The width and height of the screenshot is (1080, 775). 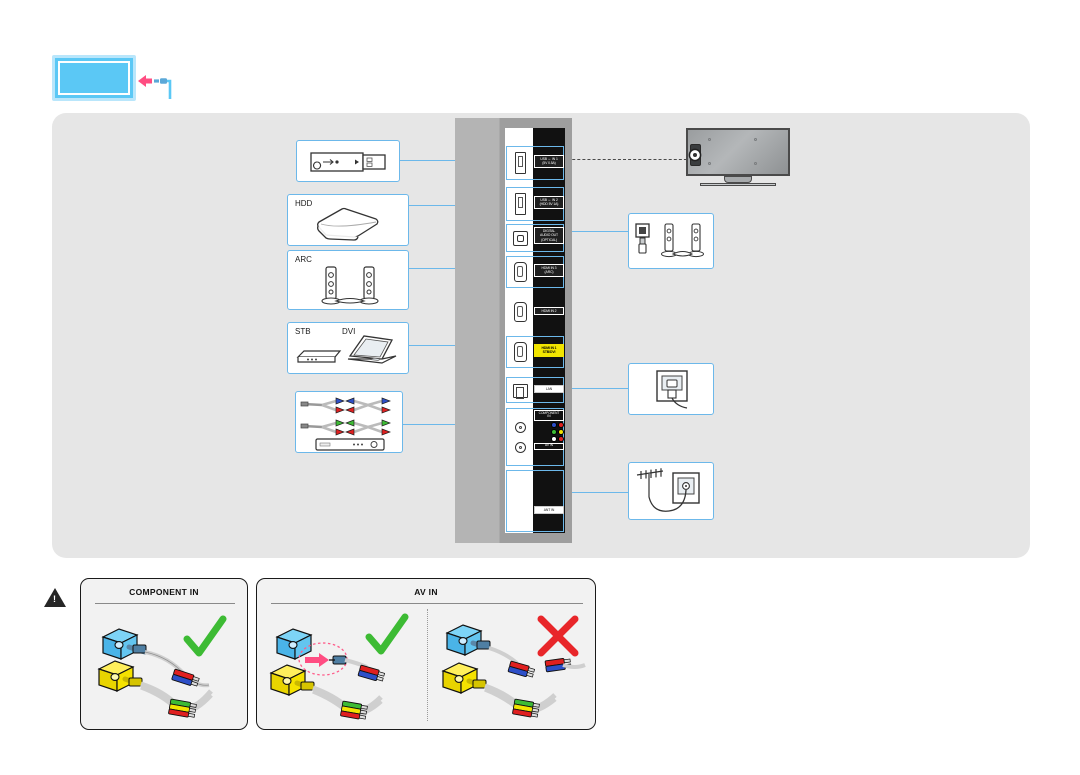 What do you see at coordinates (549, 415) in the screenshot?
I see `port-label-component-in: COMPONENT IN` at bounding box center [549, 415].